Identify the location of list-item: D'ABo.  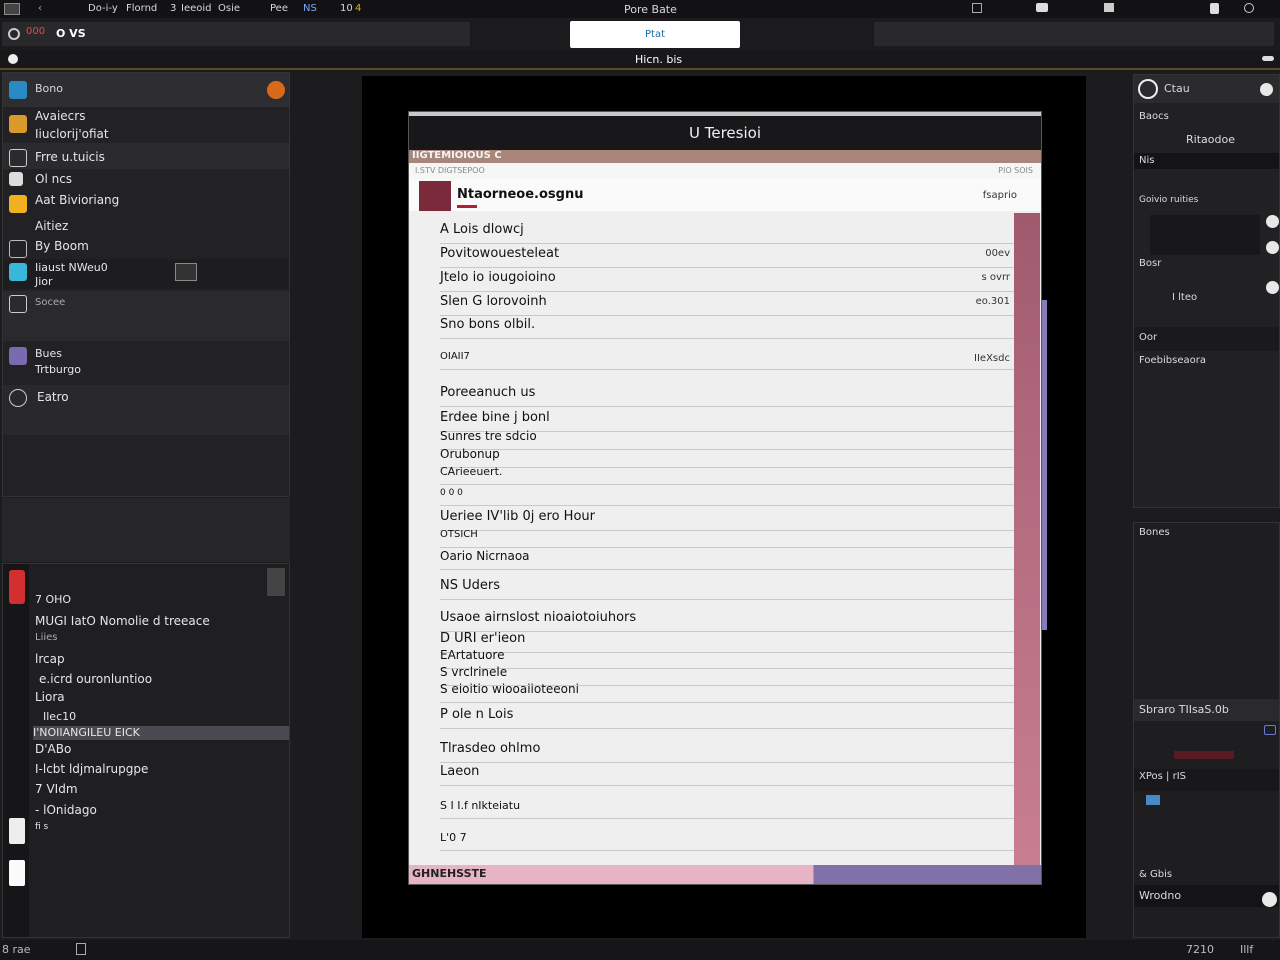
(160, 749).